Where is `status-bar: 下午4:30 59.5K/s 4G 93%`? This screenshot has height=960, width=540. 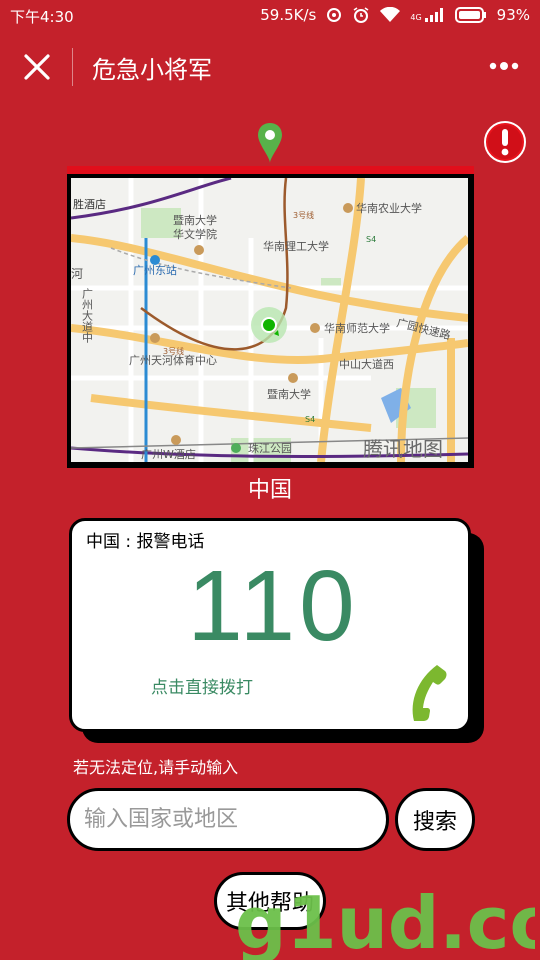
status-bar: 下午4:30 59.5K/s 4G 93% is located at coordinates (270, 16).